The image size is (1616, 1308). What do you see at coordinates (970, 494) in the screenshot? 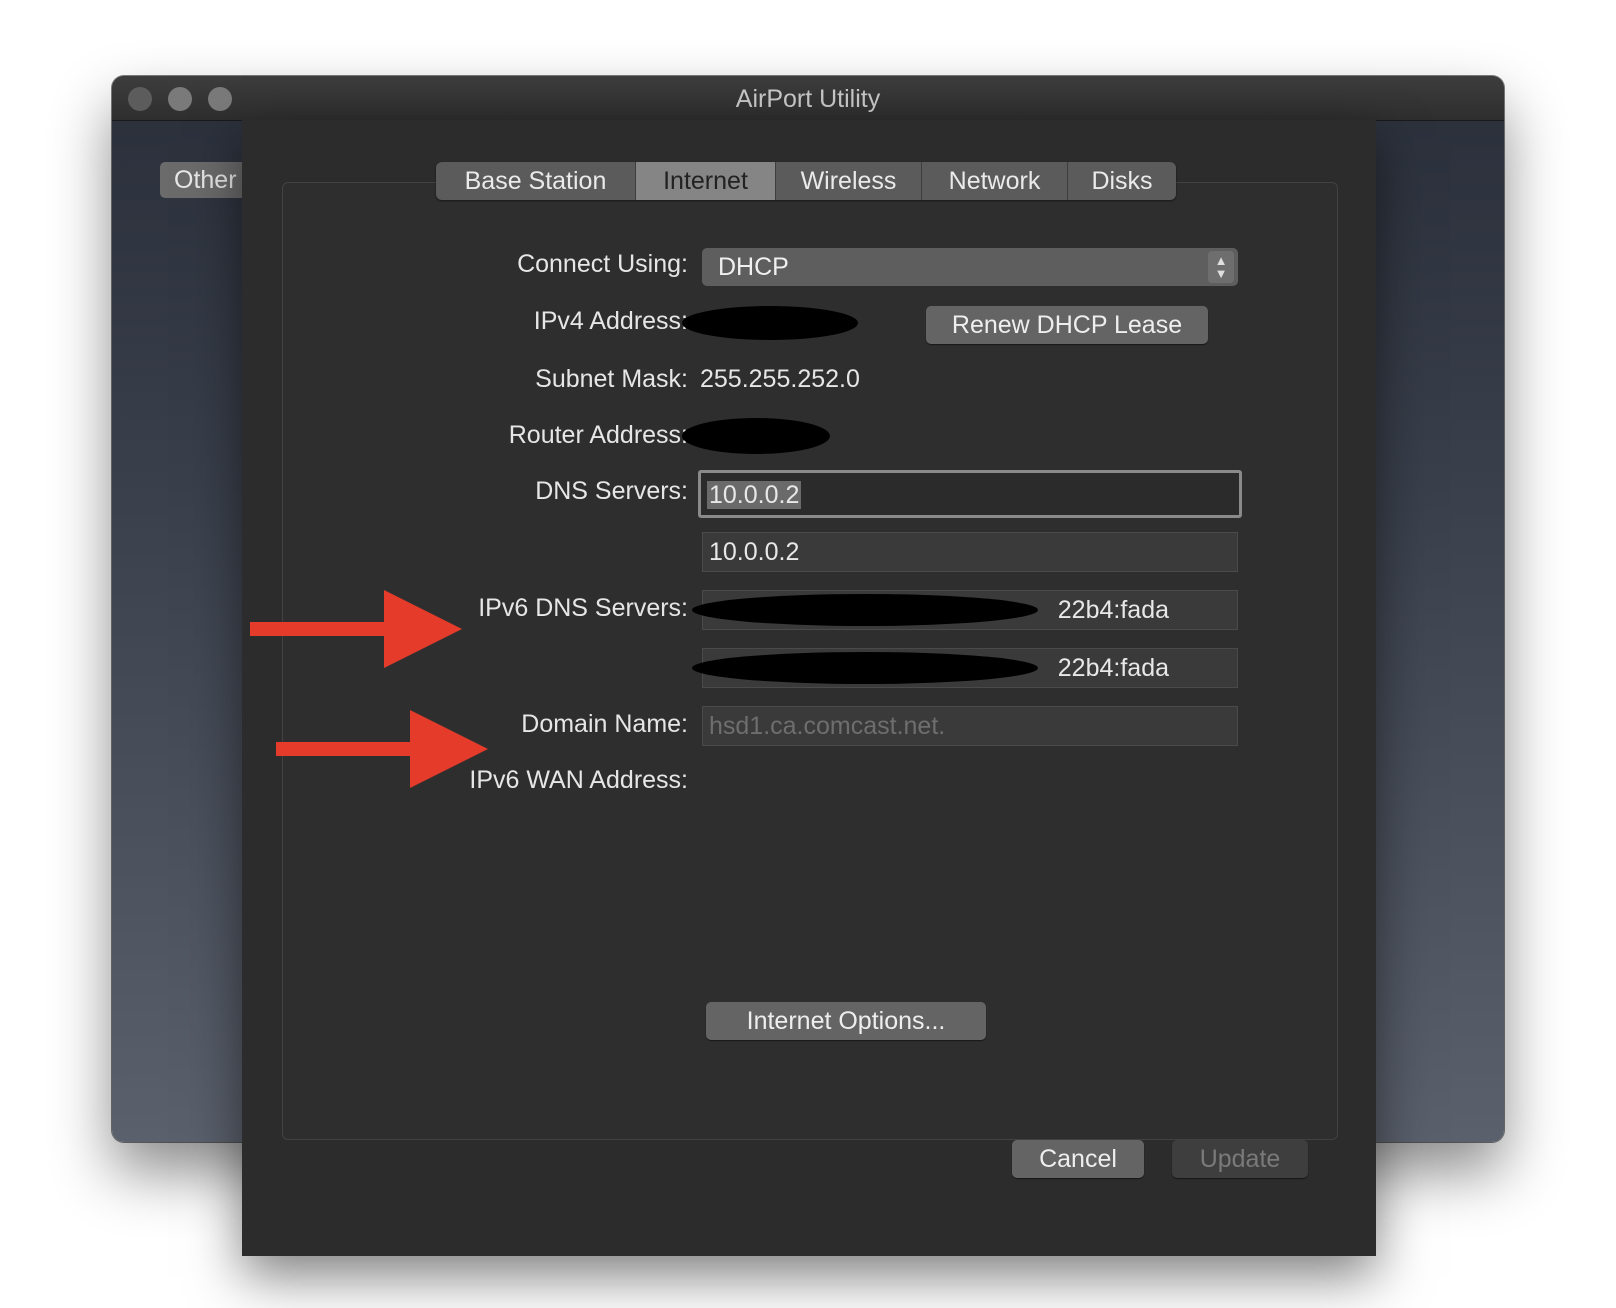
I see `dns-server-1-field: 10.0.0.2` at bounding box center [970, 494].